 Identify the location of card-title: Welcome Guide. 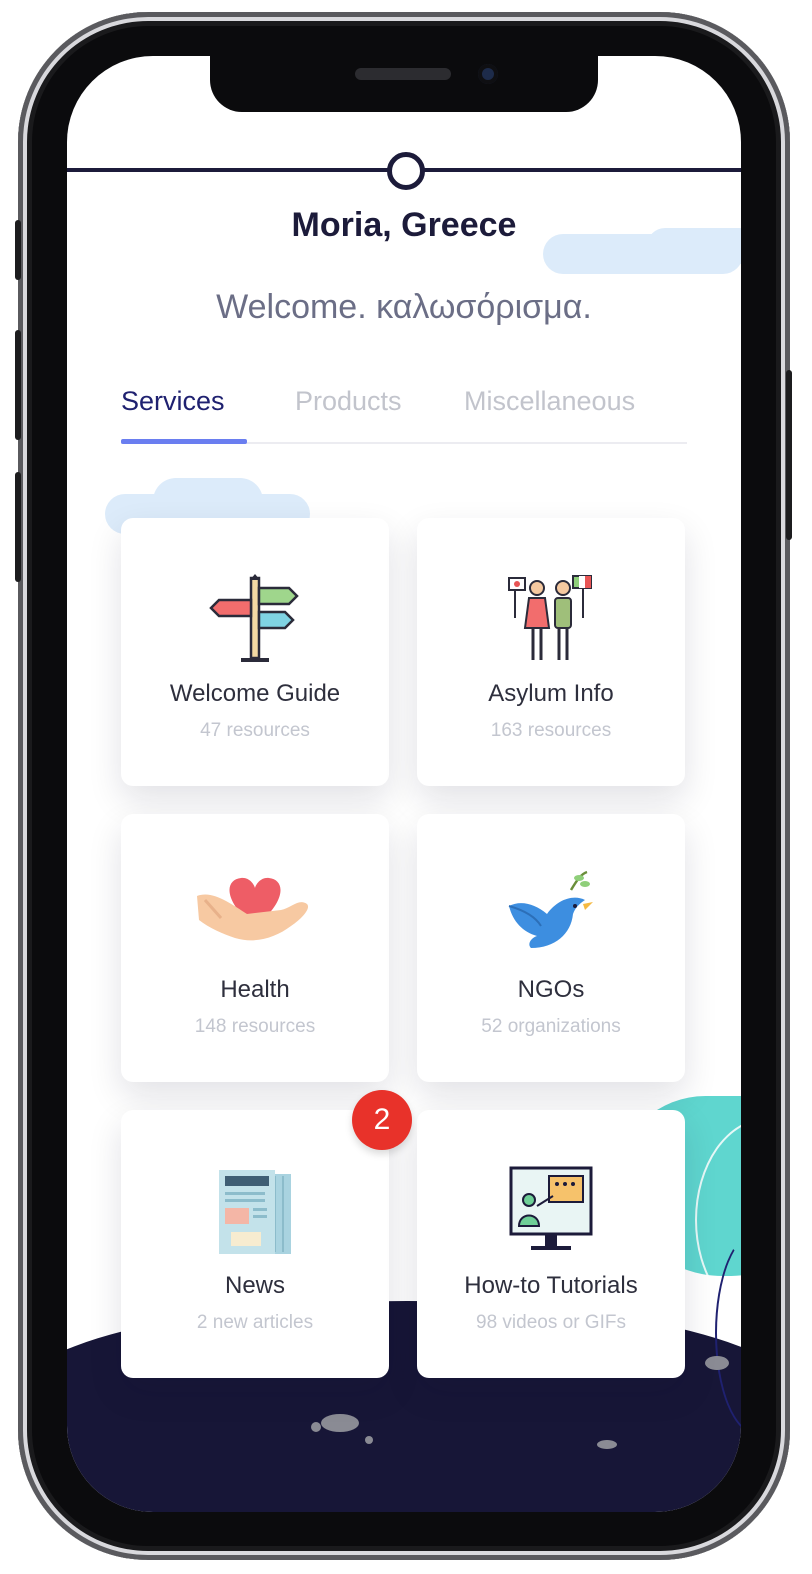
(255, 693).